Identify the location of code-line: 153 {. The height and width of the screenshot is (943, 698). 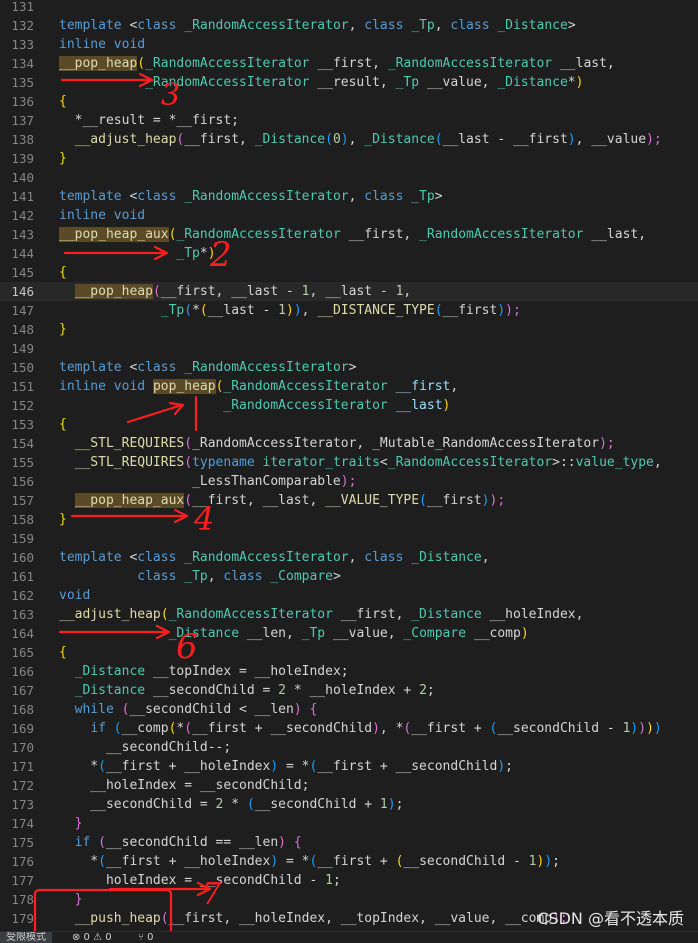
(349, 424).